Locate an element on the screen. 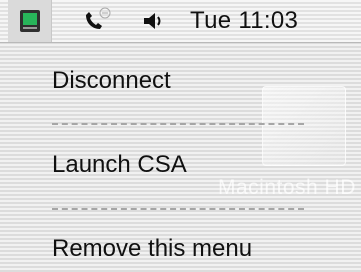  desktop-drive-icon is located at coordinates (304, 126).